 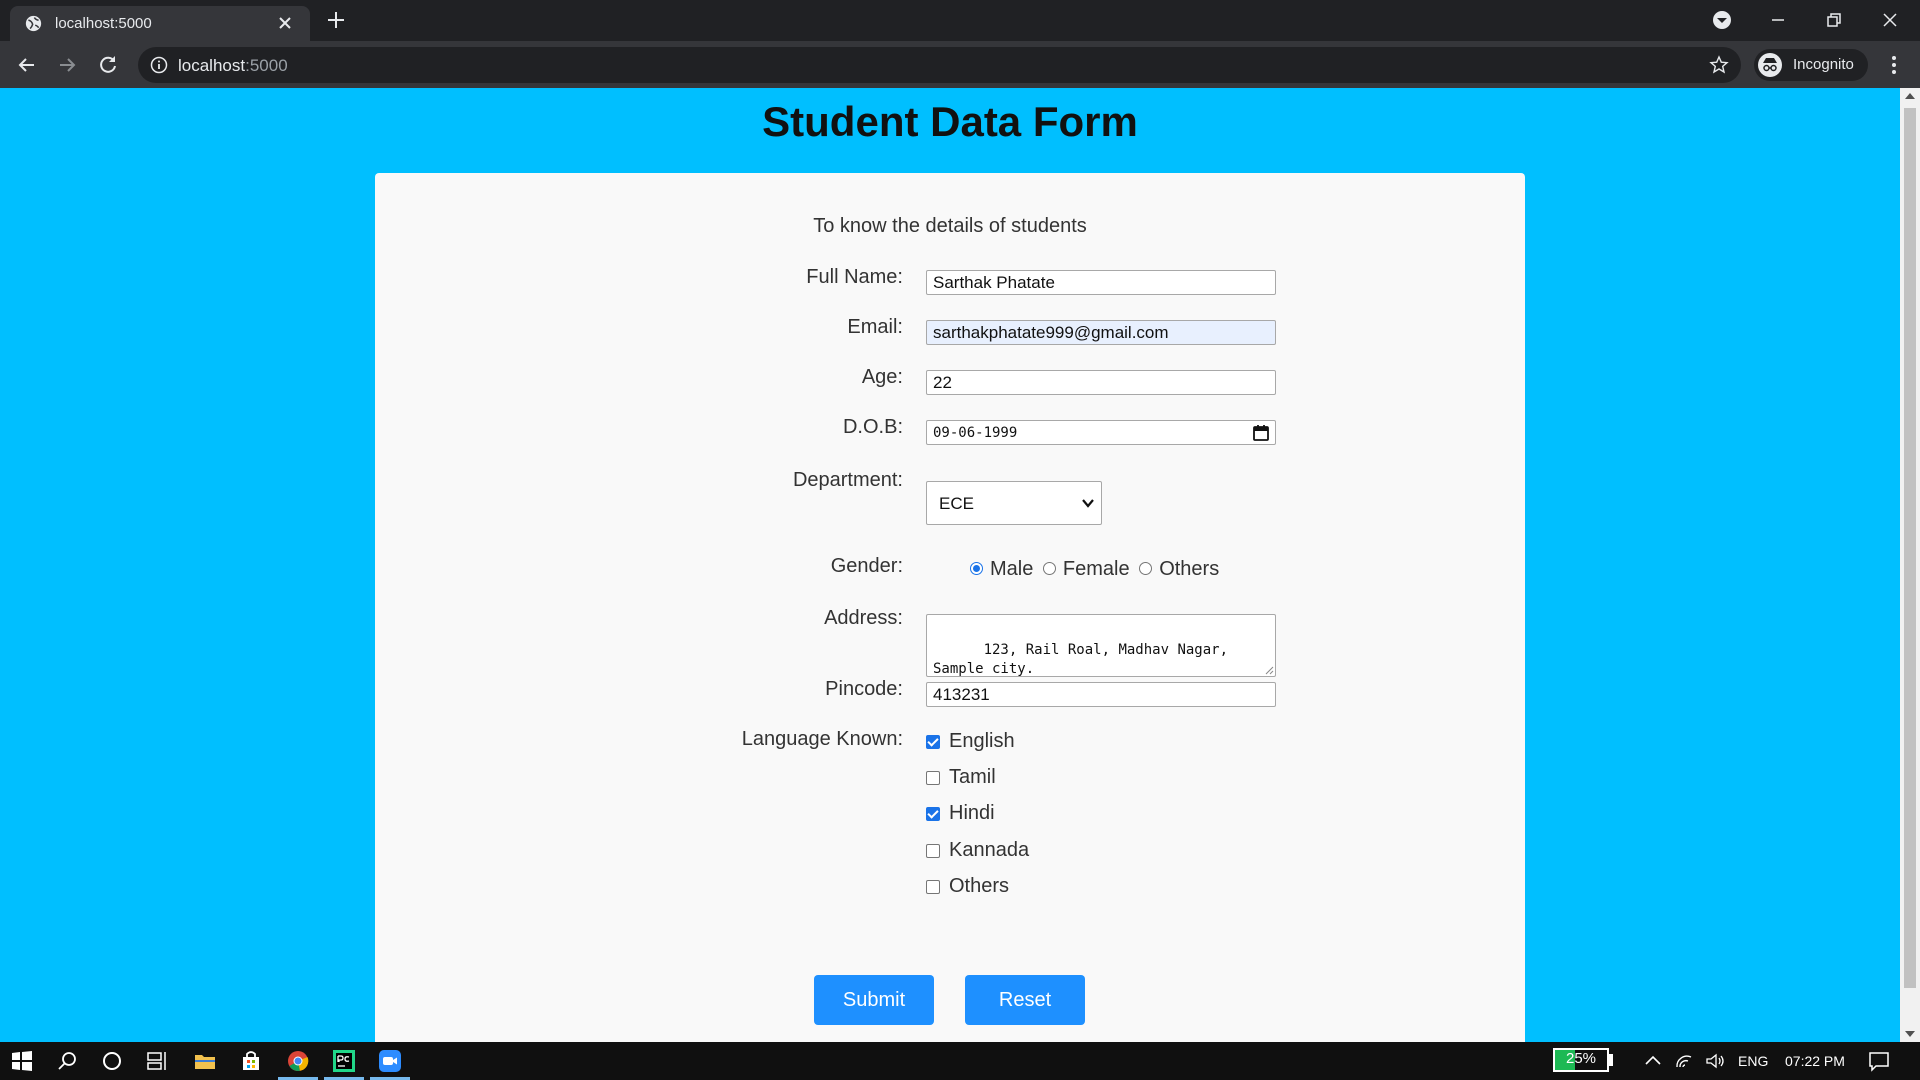 What do you see at coordinates (205, 1061) in the screenshot?
I see `file-explorer-icon` at bounding box center [205, 1061].